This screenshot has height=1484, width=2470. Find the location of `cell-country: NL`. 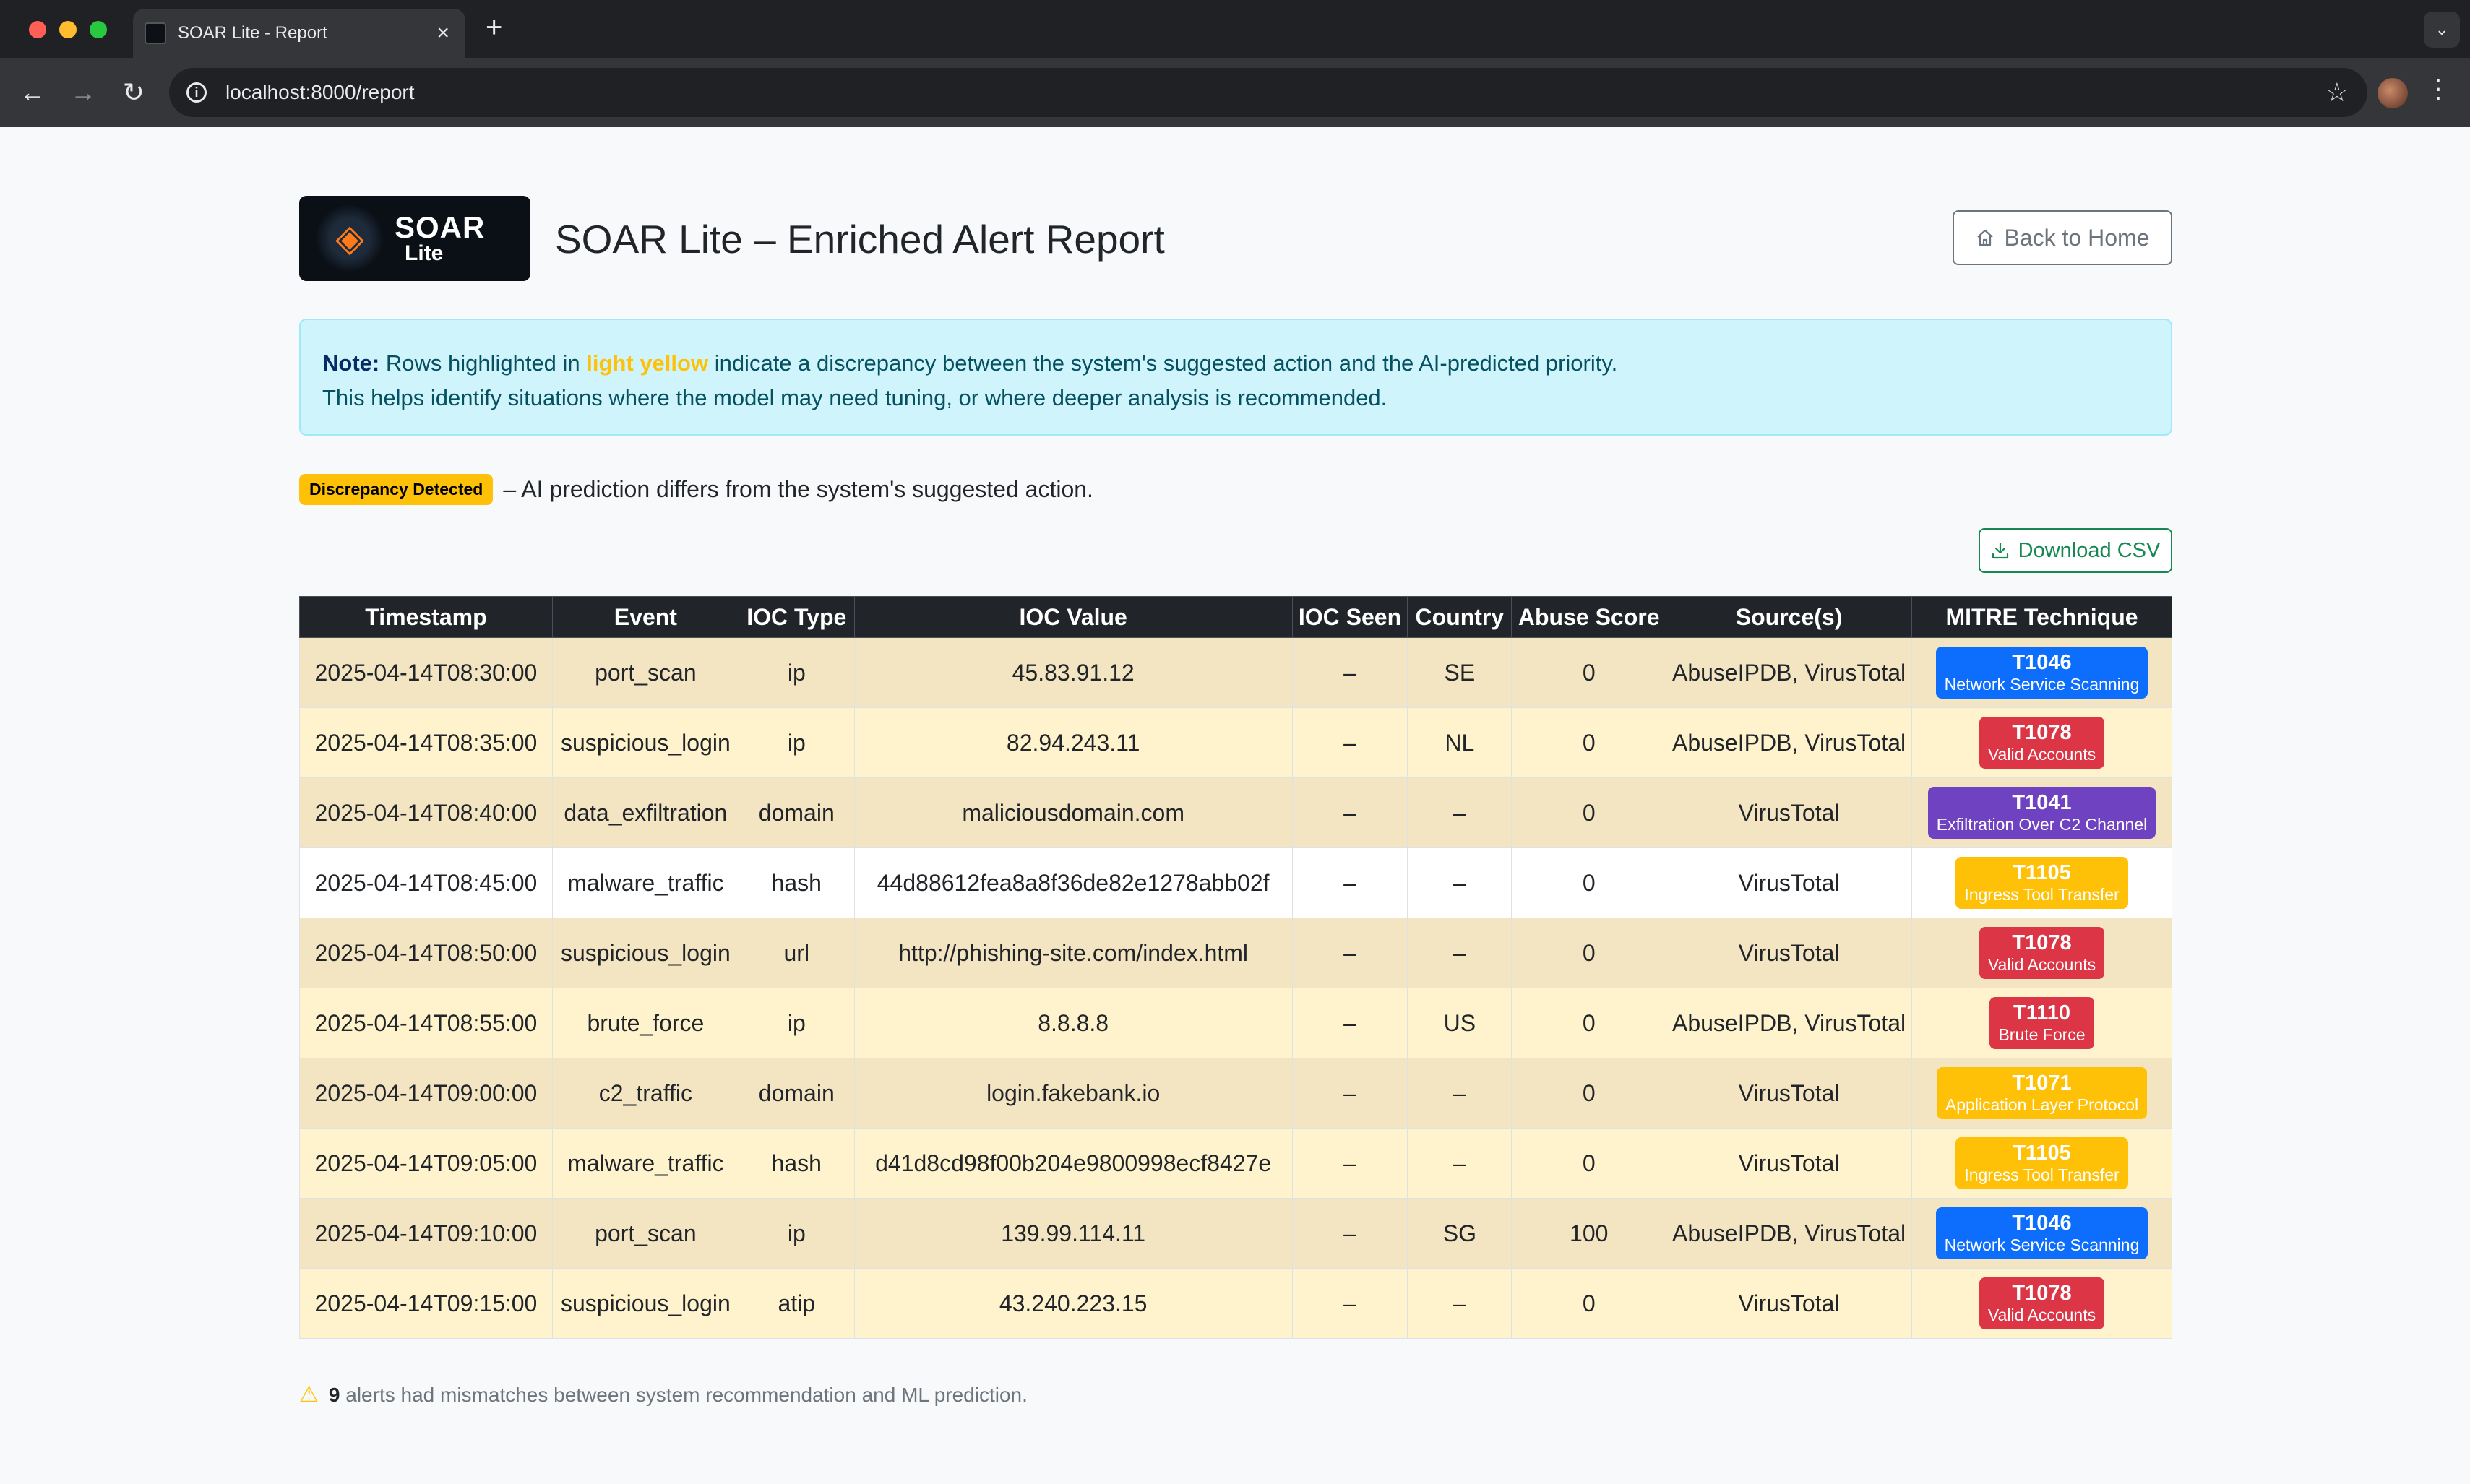

cell-country: NL is located at coordinates (1459, 742).